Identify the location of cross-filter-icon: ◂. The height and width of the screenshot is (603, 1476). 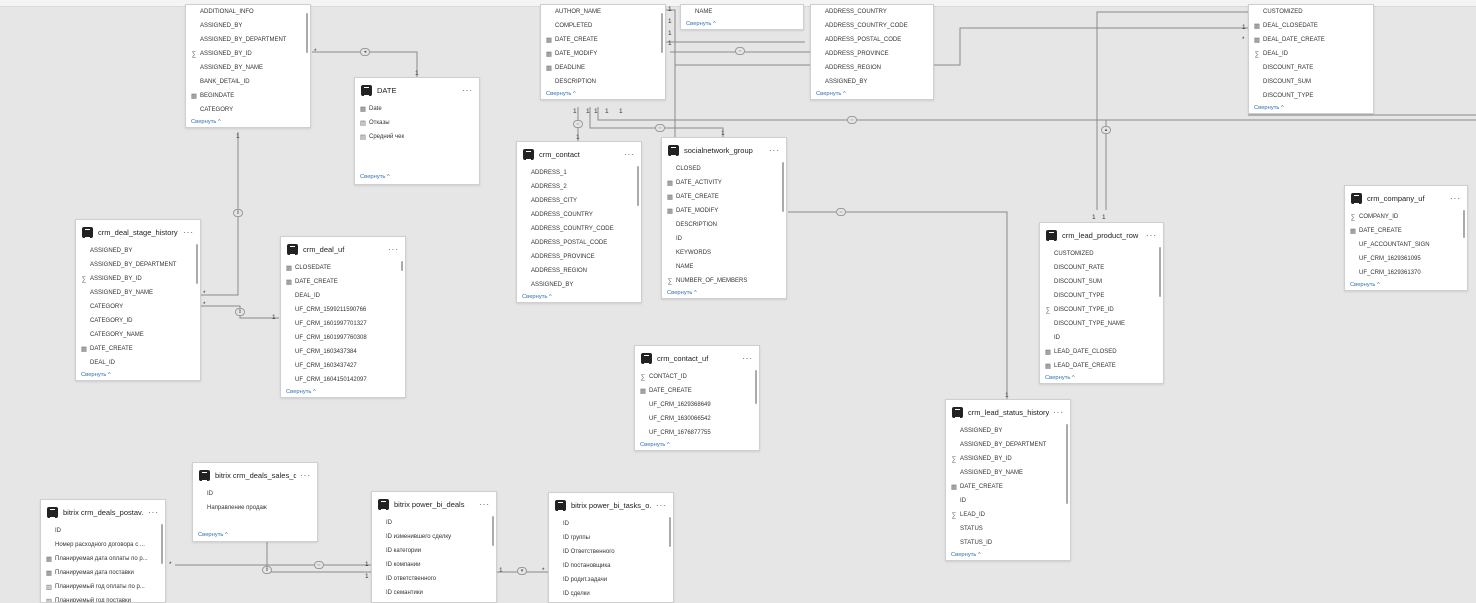
(365, 52).